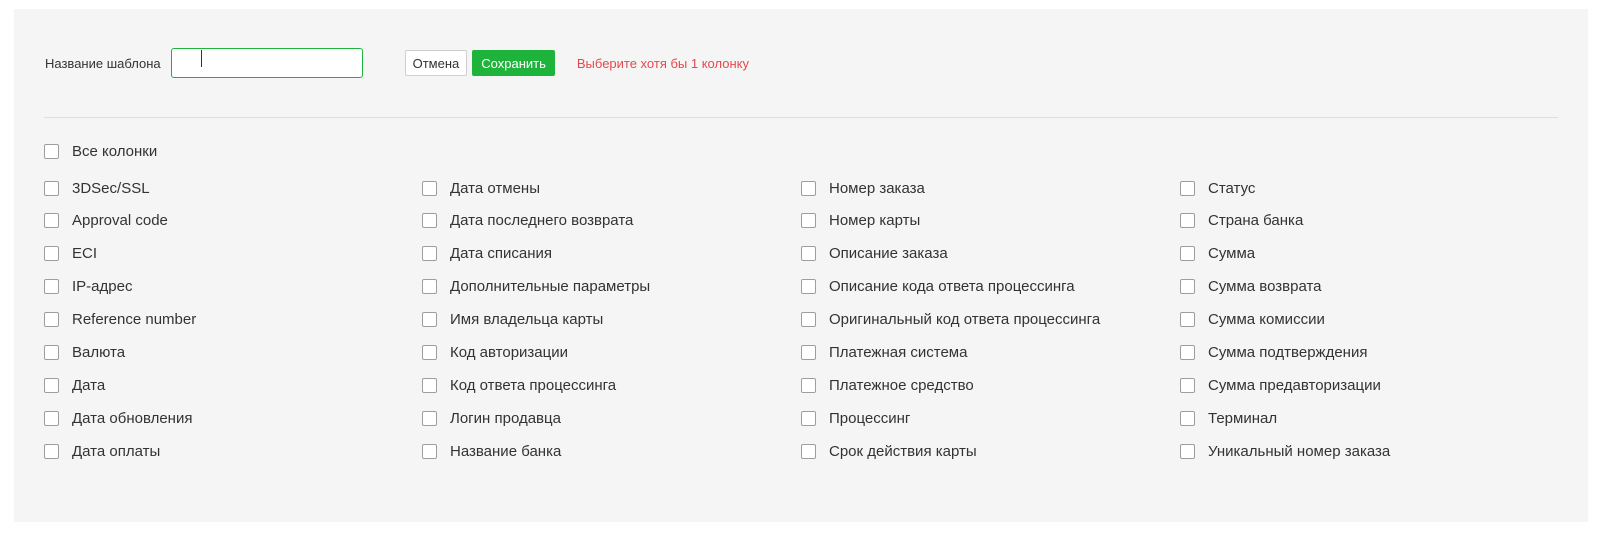 This screenshot has height=534, width=1623. Describe the element at coordinates (875, 221) in the screenshot. I see `column-label: Номер карты` at that location.